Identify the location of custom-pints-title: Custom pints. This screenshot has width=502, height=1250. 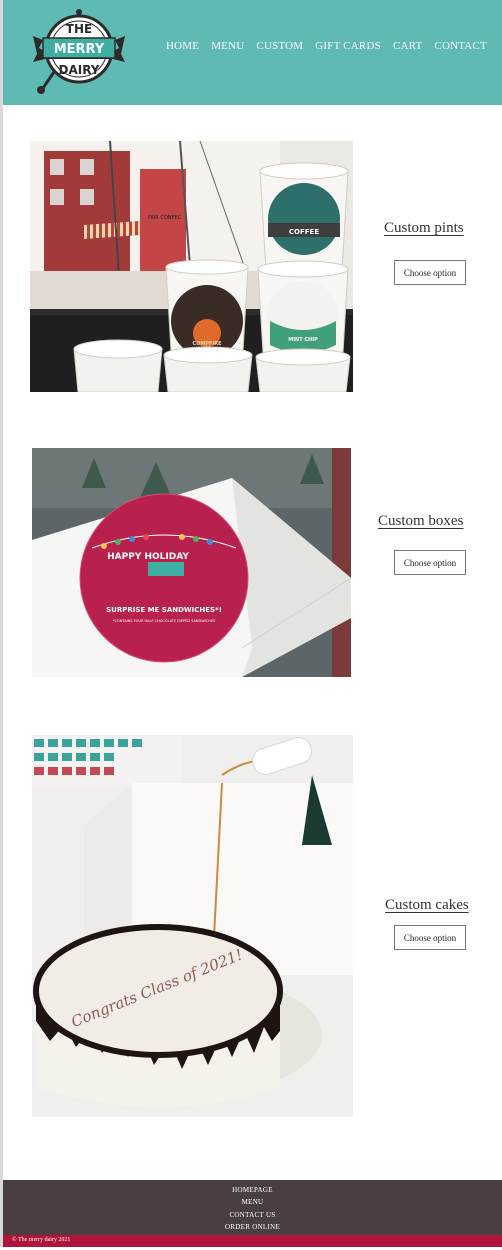
(424, 228).